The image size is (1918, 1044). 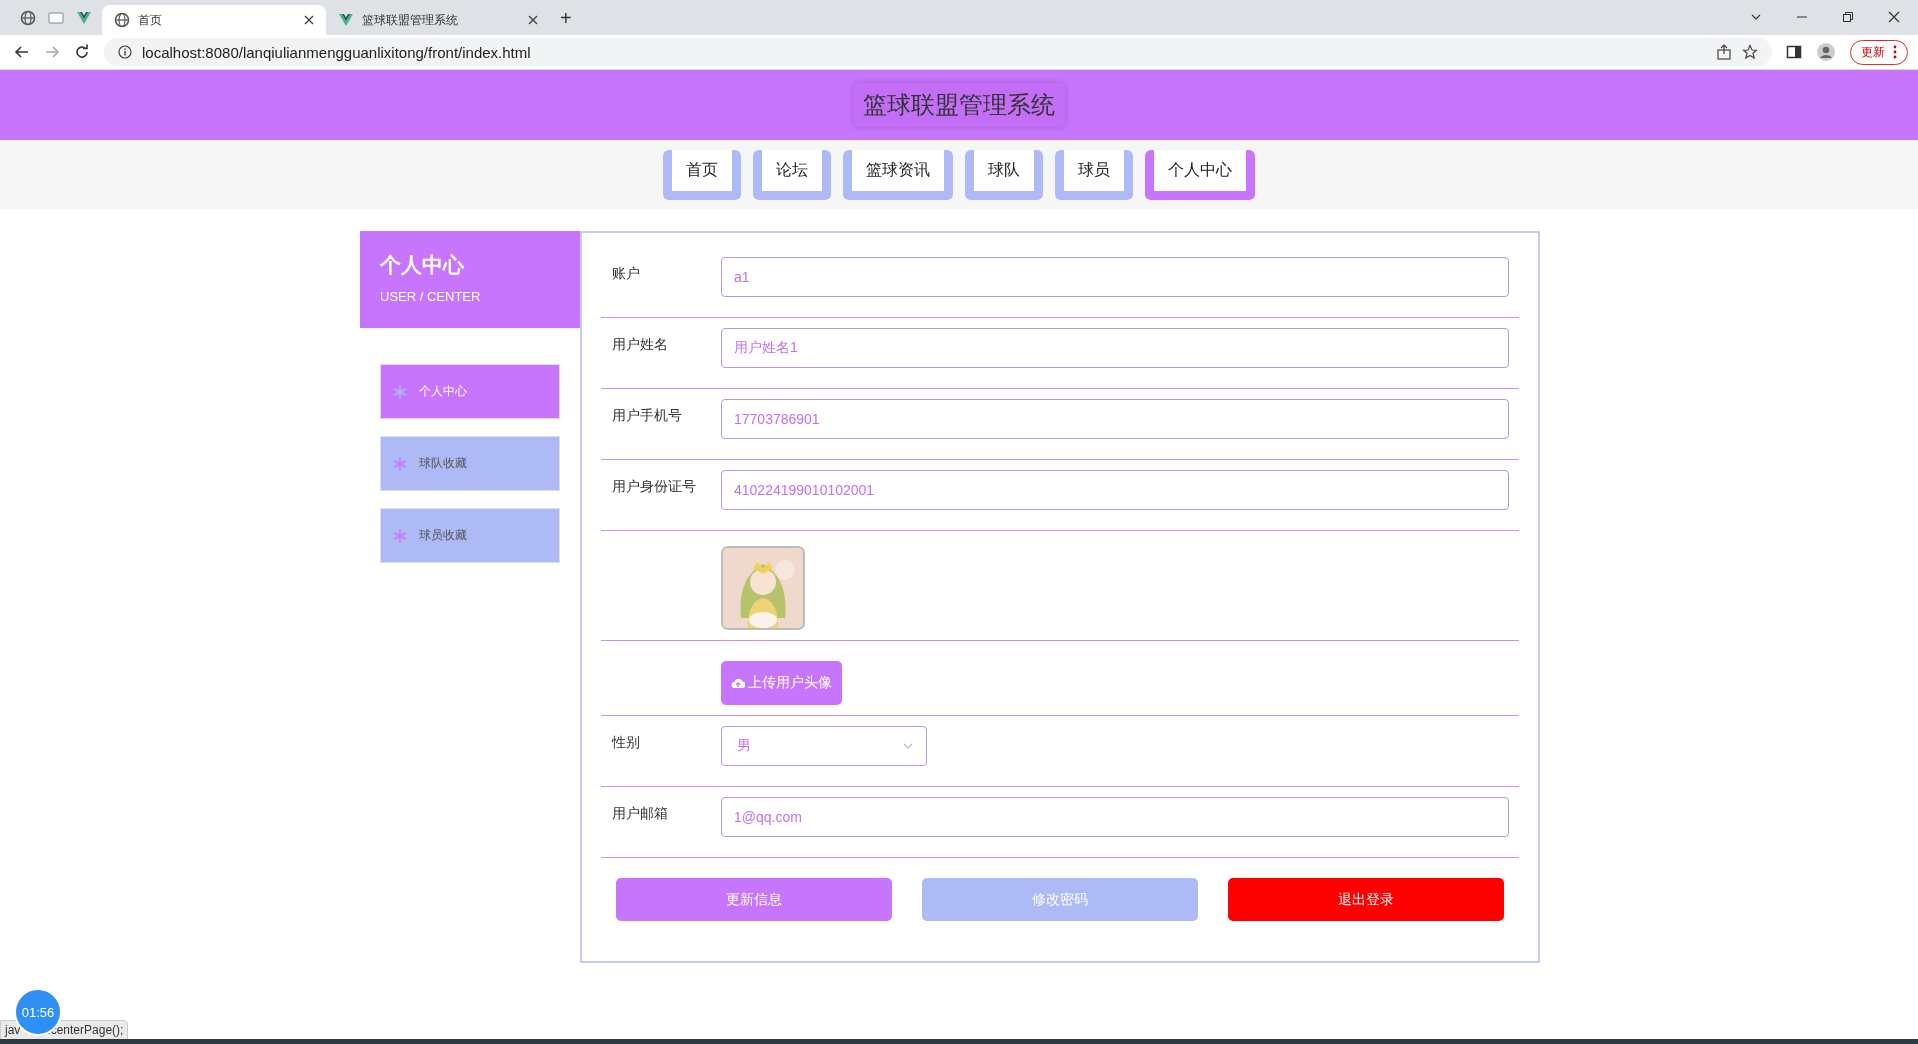 I want to click on sidebar-item: 个人中心, so click(x=470, y=391).